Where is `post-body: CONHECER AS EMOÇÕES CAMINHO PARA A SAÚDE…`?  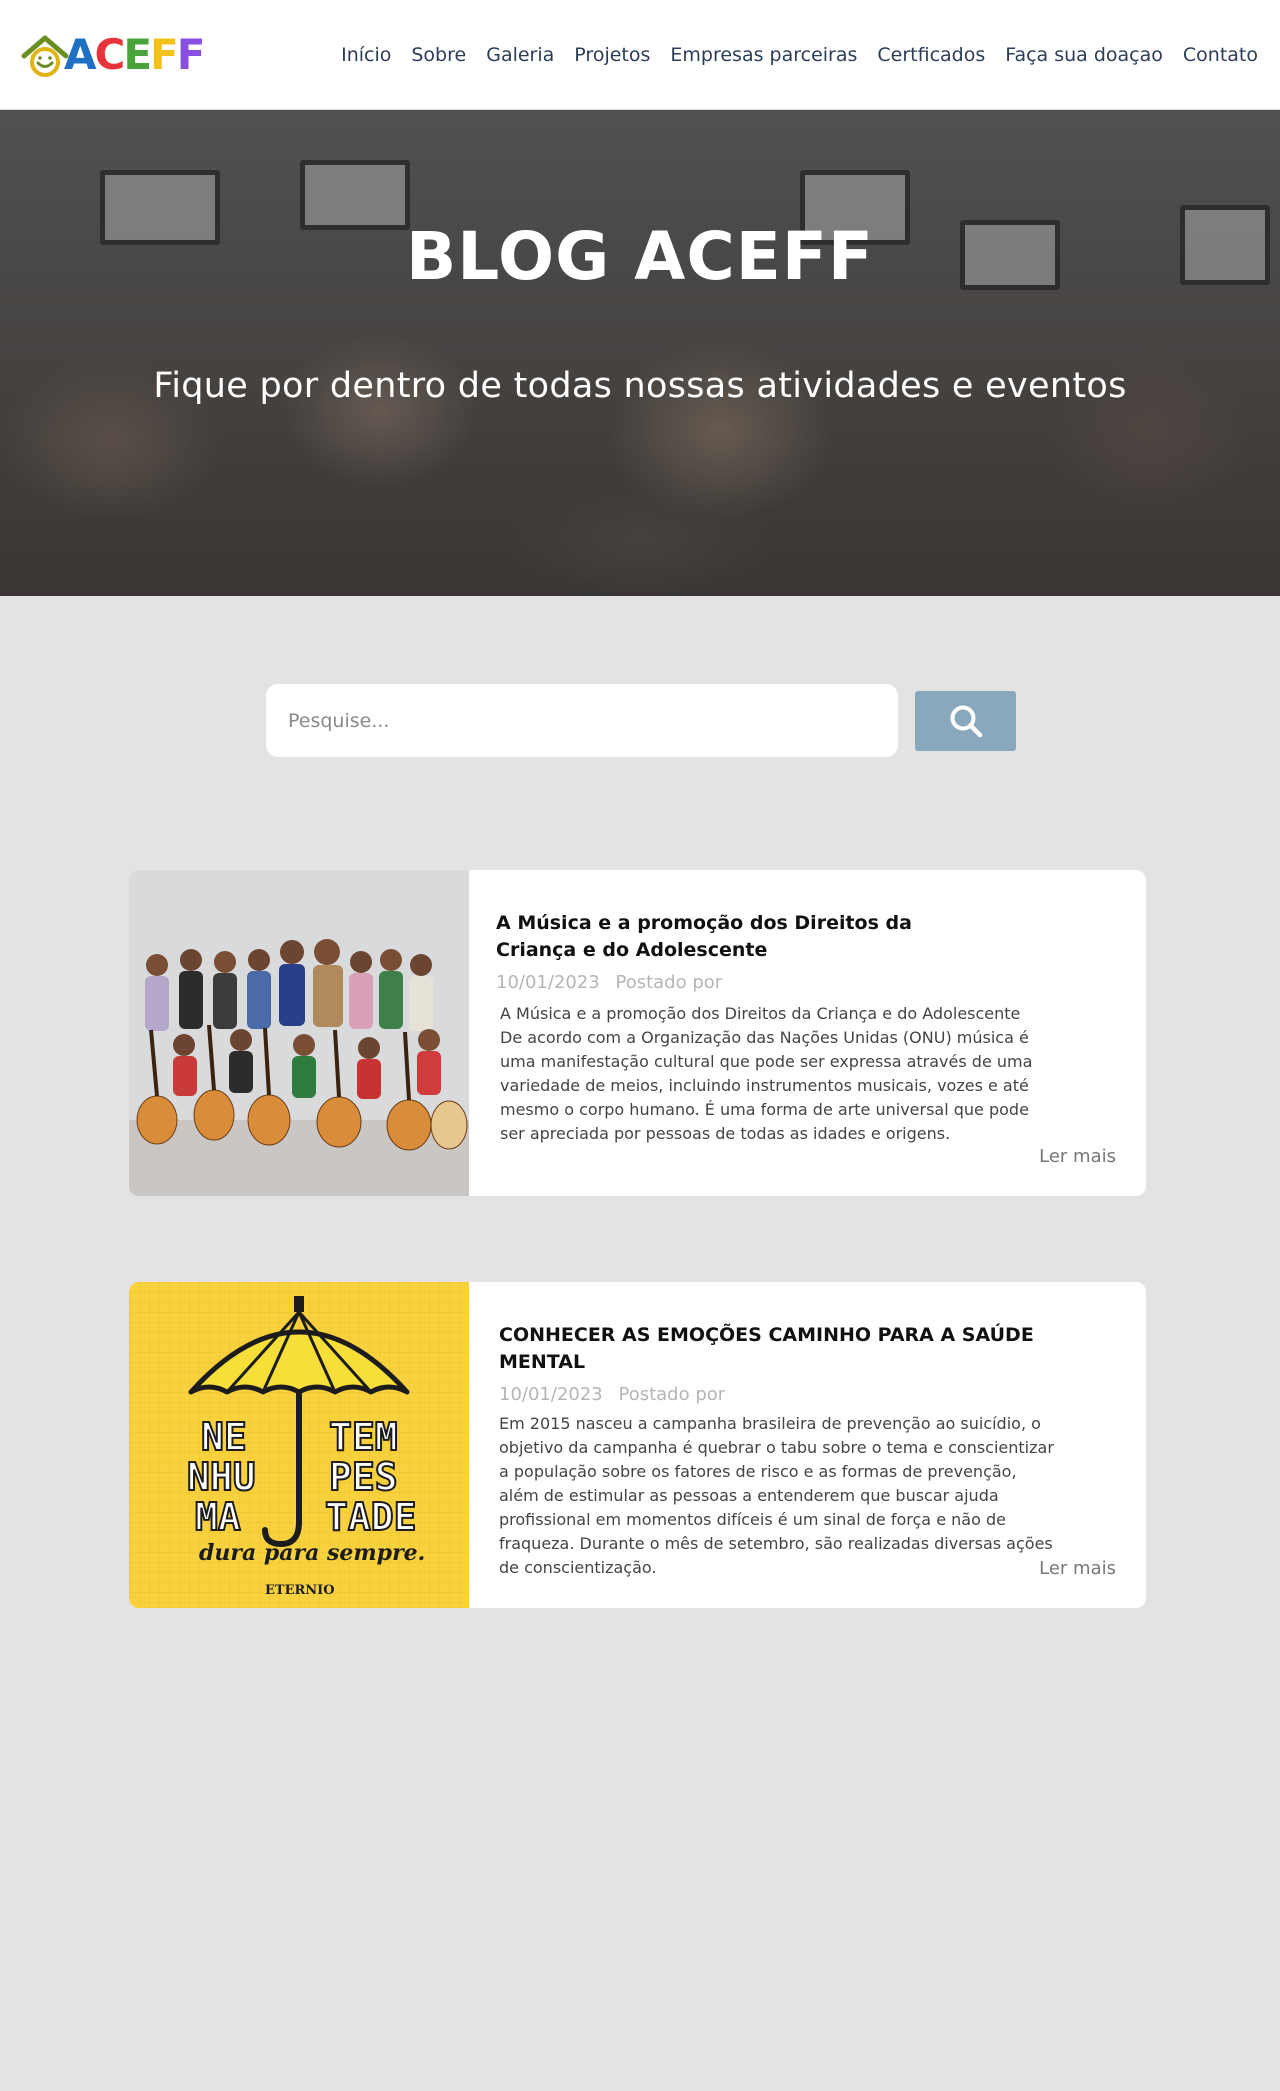
post-body: CONHECER AS EMOÇÕES CAMINHO PARA A SAÚDE… is located at coordinates (807, 1445).